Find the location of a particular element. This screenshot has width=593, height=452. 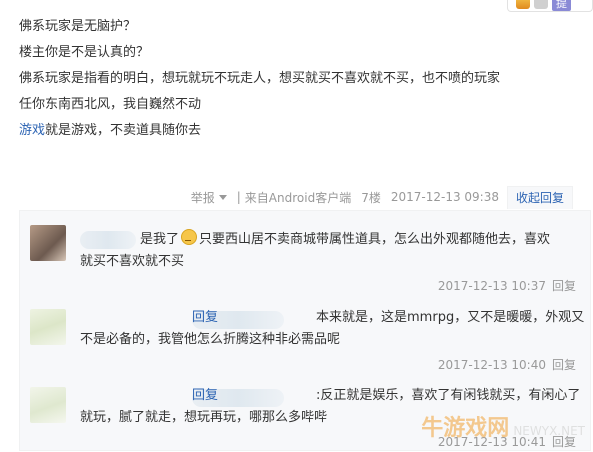

reply-text: :反正就是娱乐，喜欢了有闲钱就买，有闲心了 is located at coordinates (448, 395).